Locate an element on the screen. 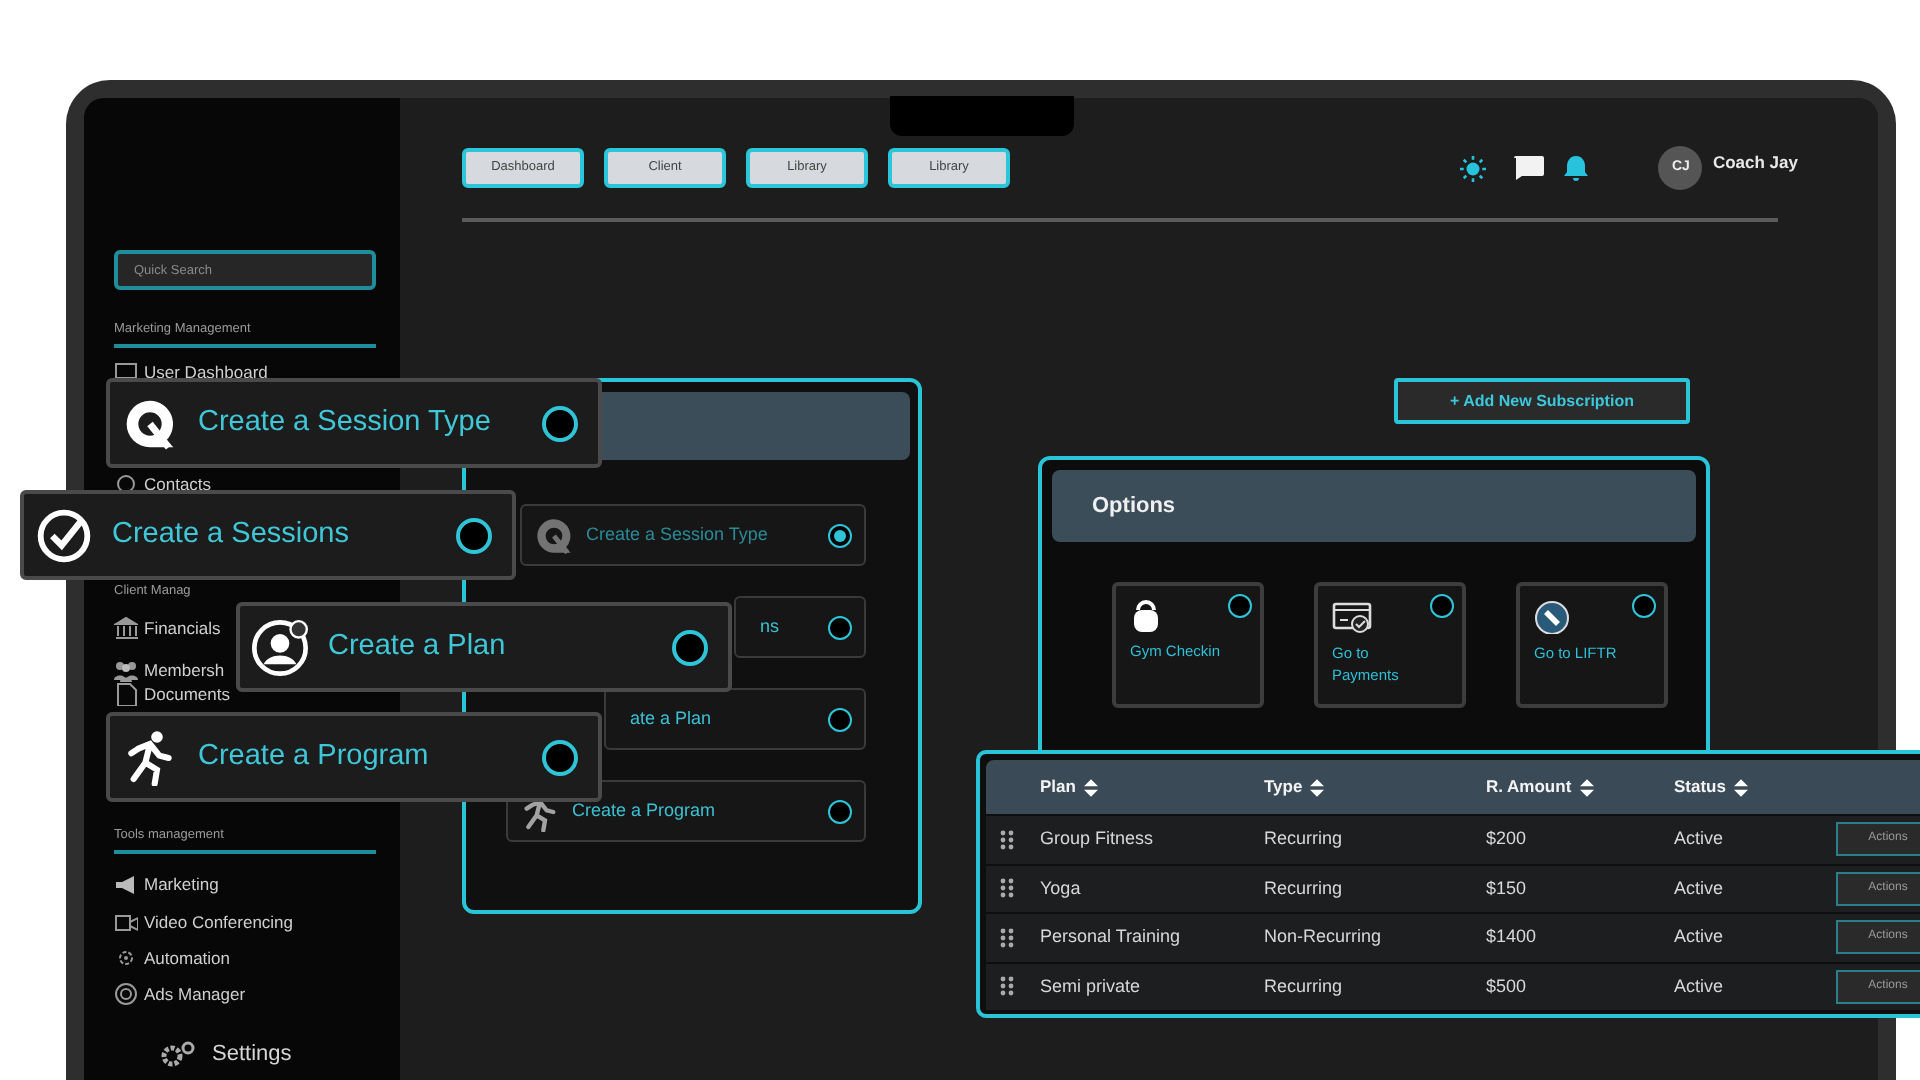  session-option: ns is located at coordinates (800, 627).